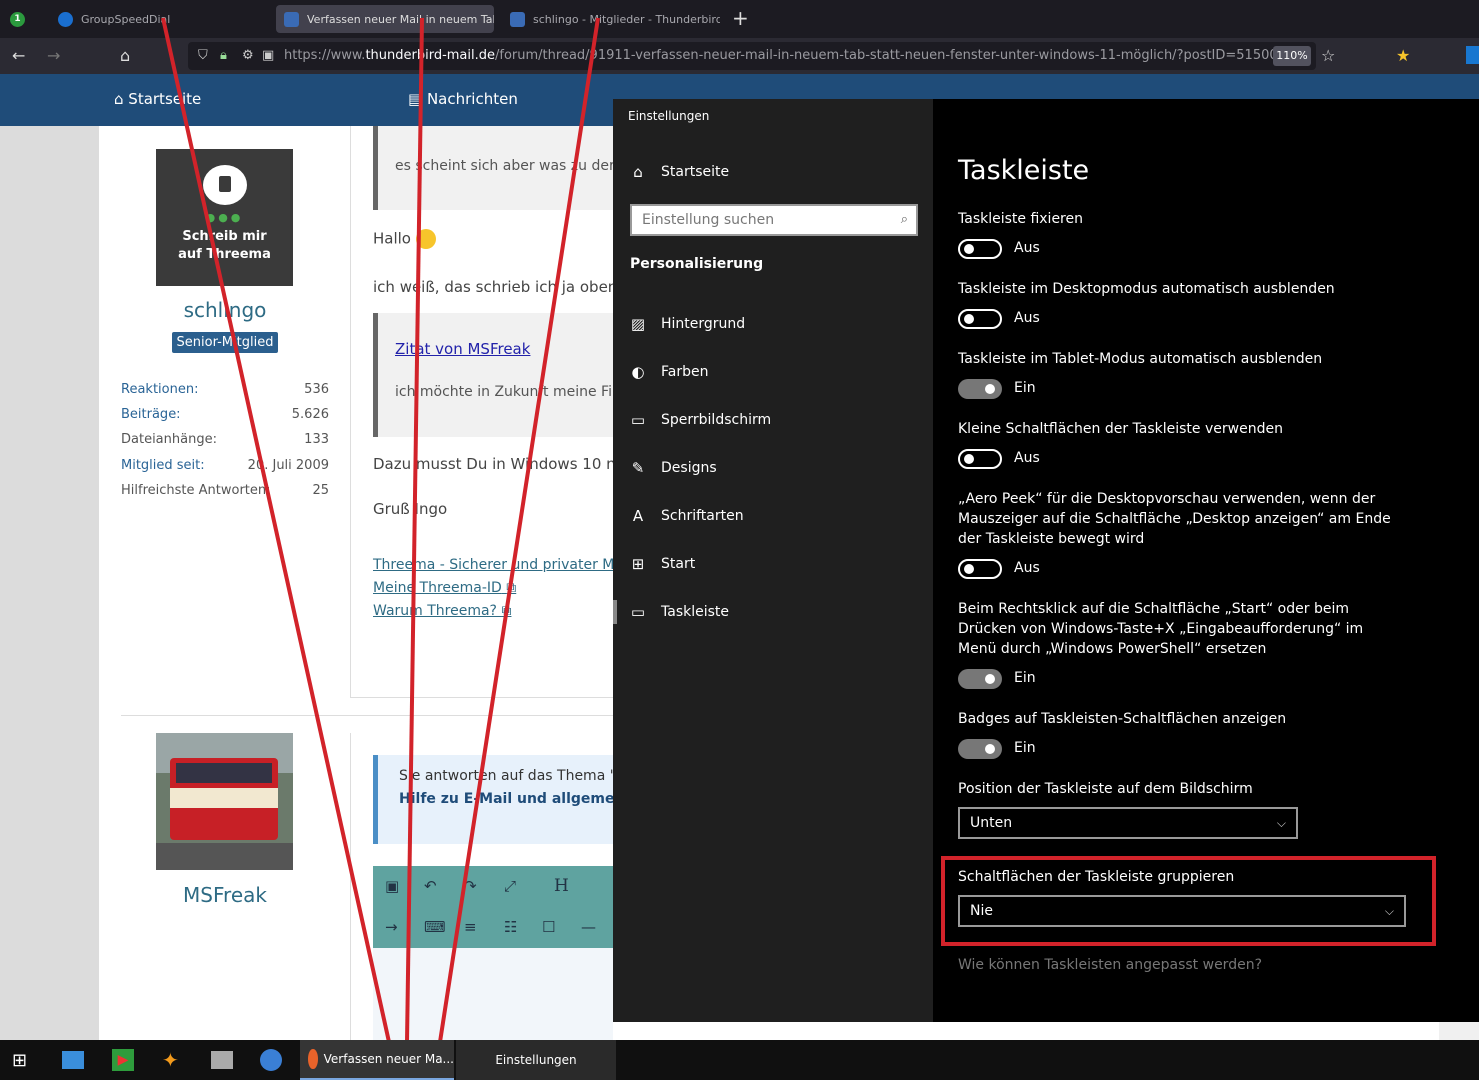  What do you see at coordinates (222, 1060) in the screenshot?
I see `drive-icon` at bounding box center [222, 1060].